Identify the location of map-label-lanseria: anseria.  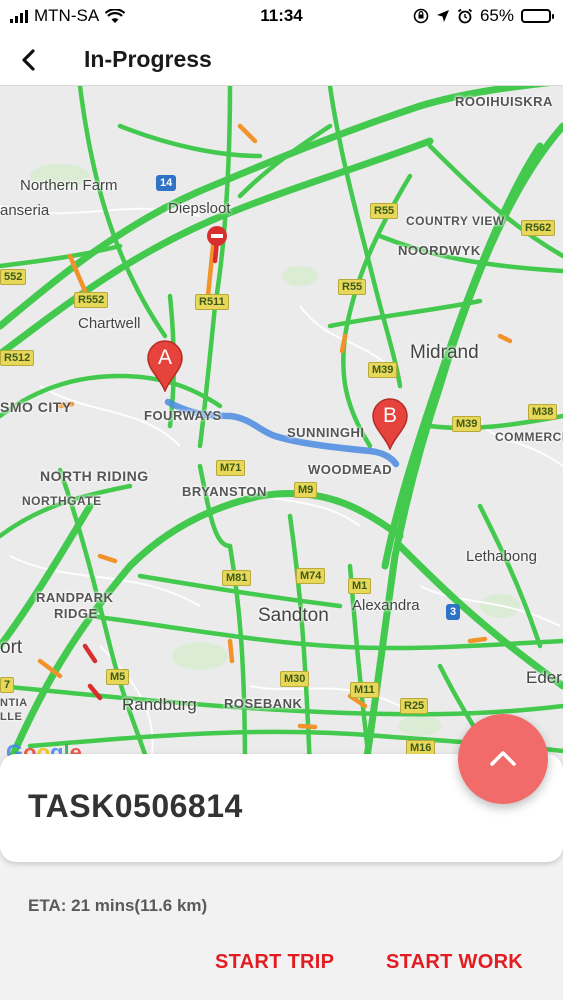
(25, 210).